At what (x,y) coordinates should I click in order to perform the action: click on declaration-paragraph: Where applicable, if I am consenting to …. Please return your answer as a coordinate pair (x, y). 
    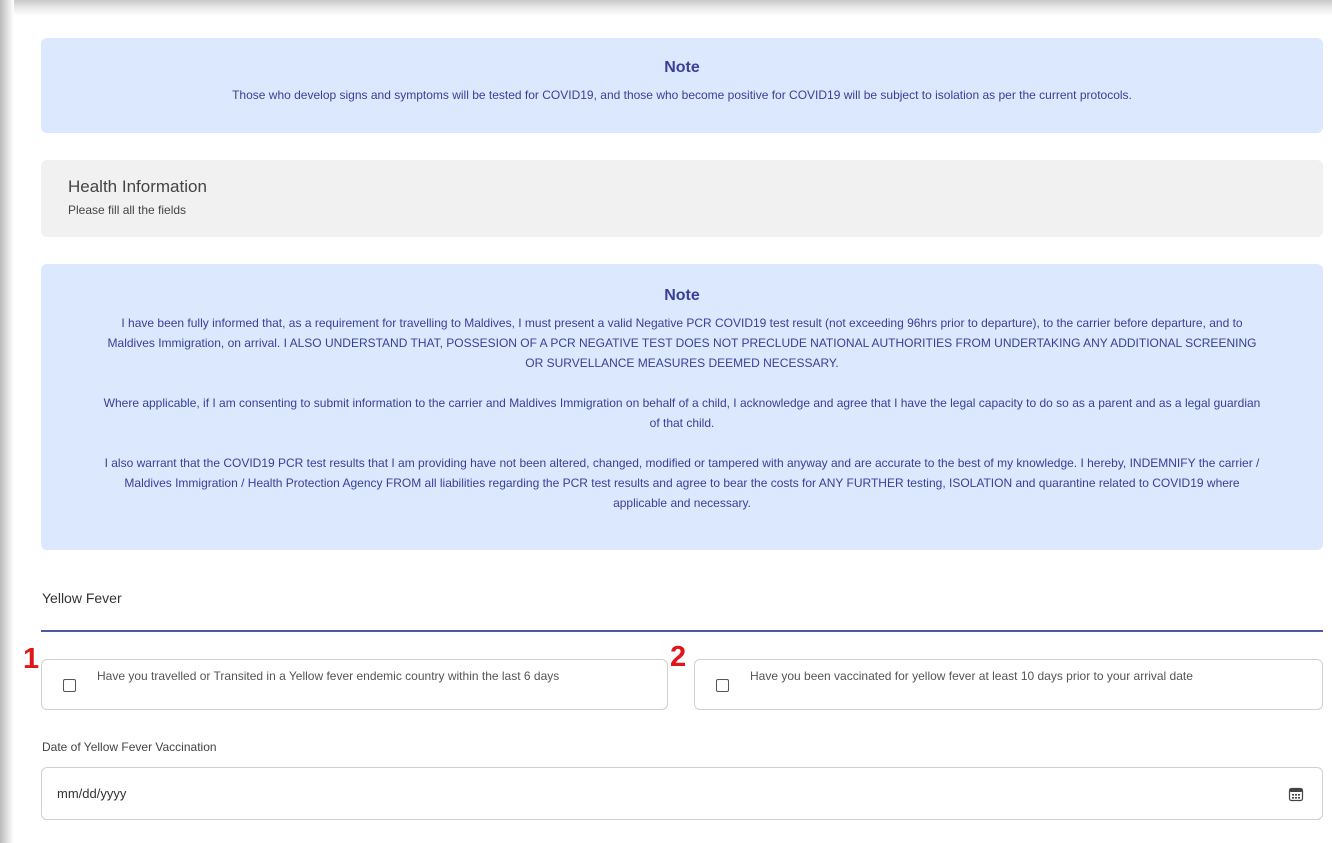
    Looking at the image, I should click on (682, 413).